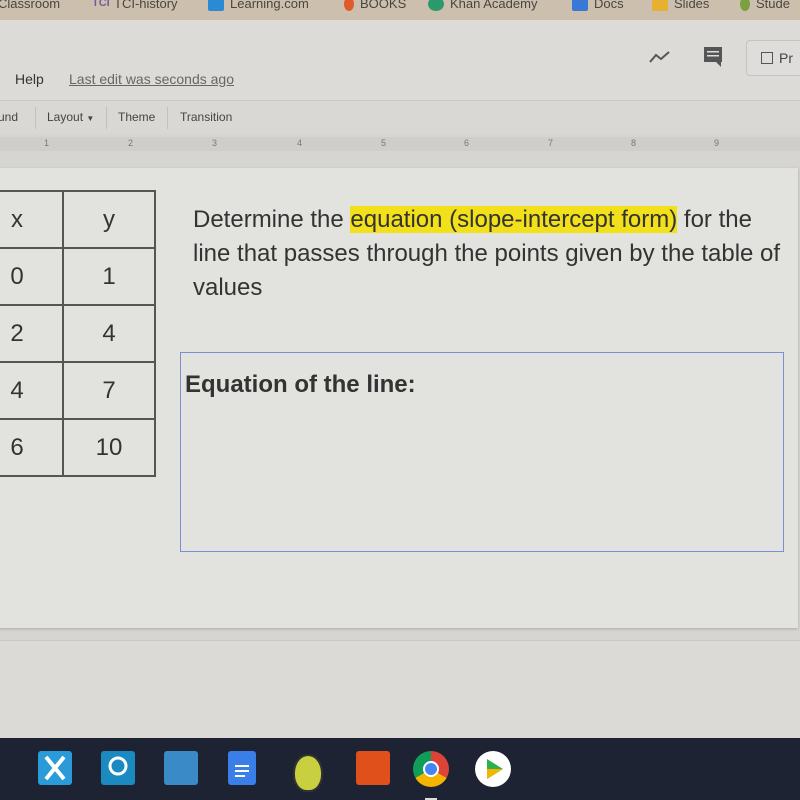  What do you see at coordinates (660, 57) in the screenshot?
I see `activity-trend-icon` at bounding box center [660, 57].